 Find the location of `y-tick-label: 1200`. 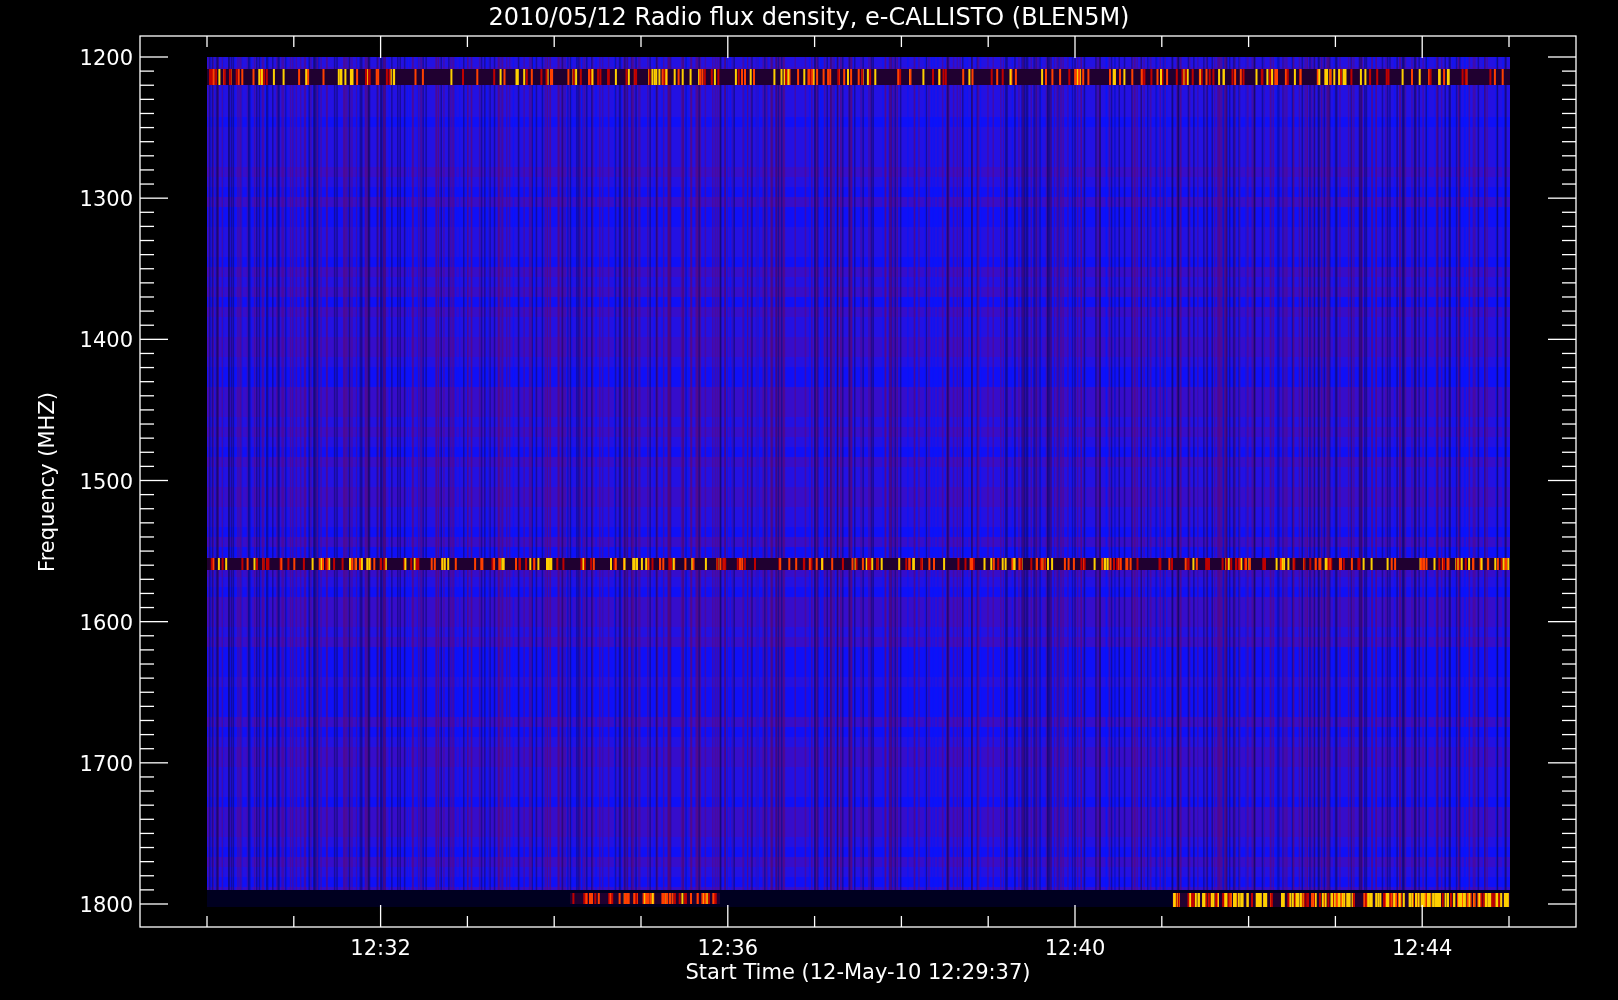

y-tick-label: 1200 is located at coordinates (106, 58).